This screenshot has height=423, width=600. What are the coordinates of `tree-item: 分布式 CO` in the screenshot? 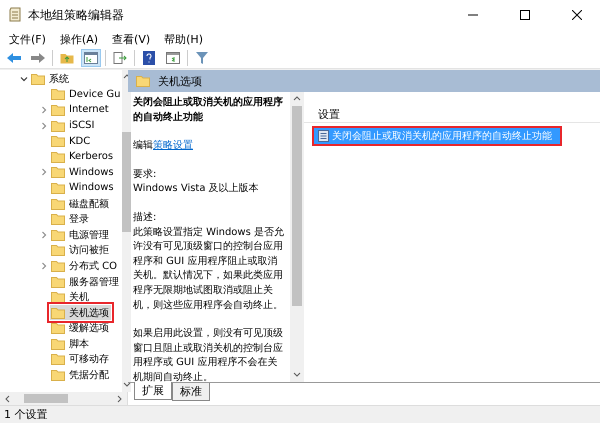 It's located at (85, 266).